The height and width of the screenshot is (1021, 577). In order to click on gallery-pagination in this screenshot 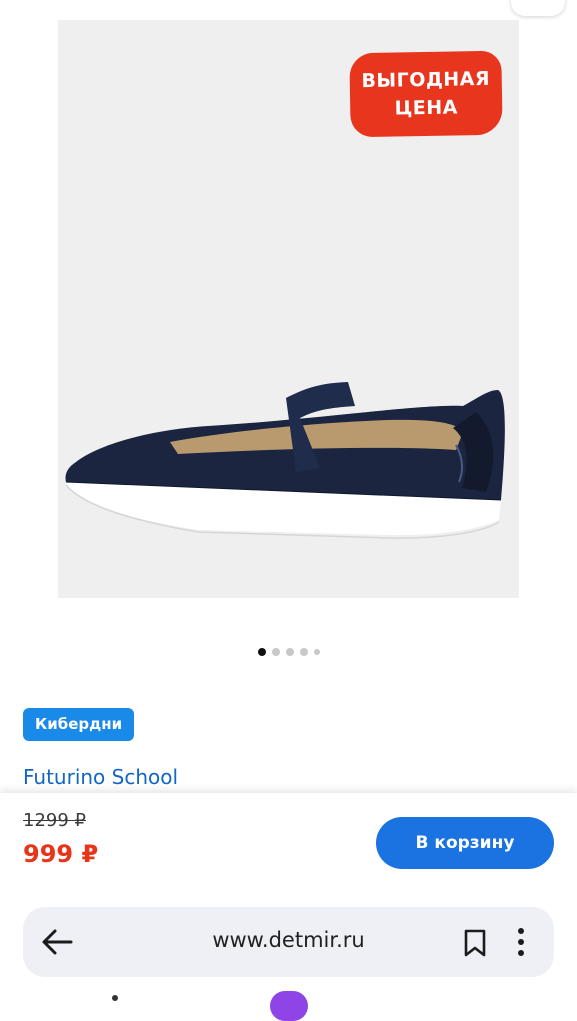, I will do `click(288, 652)`.